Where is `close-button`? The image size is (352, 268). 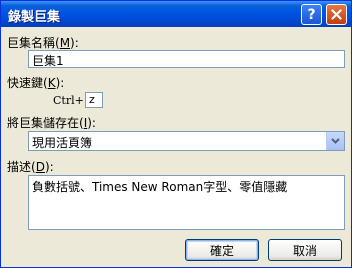
close-button is located at coordinates (336, 14).